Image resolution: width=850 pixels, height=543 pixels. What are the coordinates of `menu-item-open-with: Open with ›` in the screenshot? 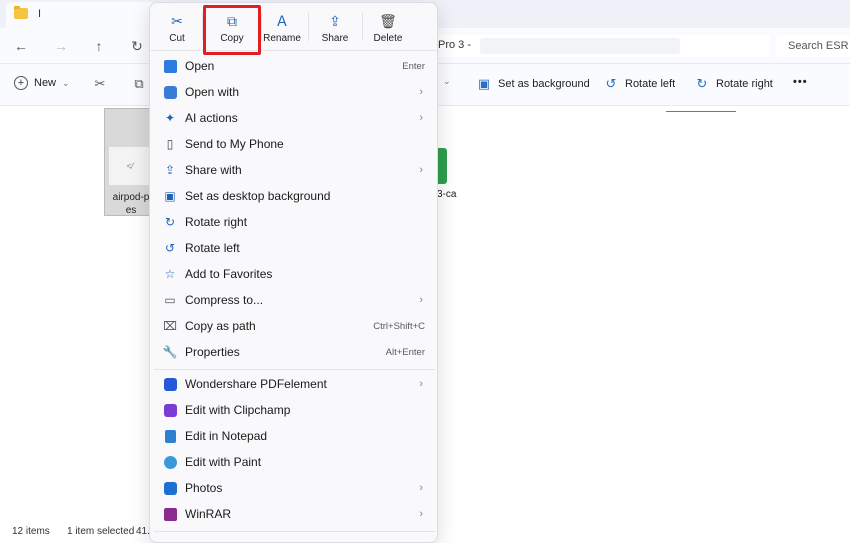 It's located at (294, 92).